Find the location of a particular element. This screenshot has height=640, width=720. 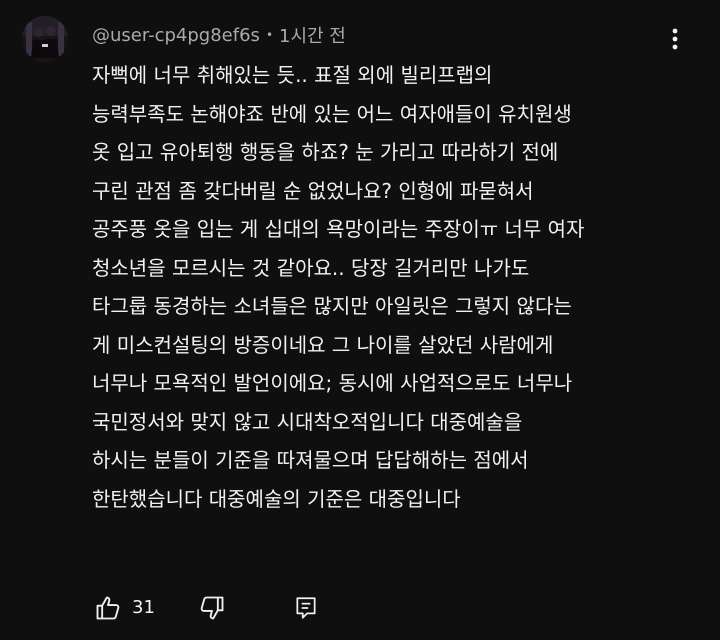

avatar is located at coordinates (45, 39).